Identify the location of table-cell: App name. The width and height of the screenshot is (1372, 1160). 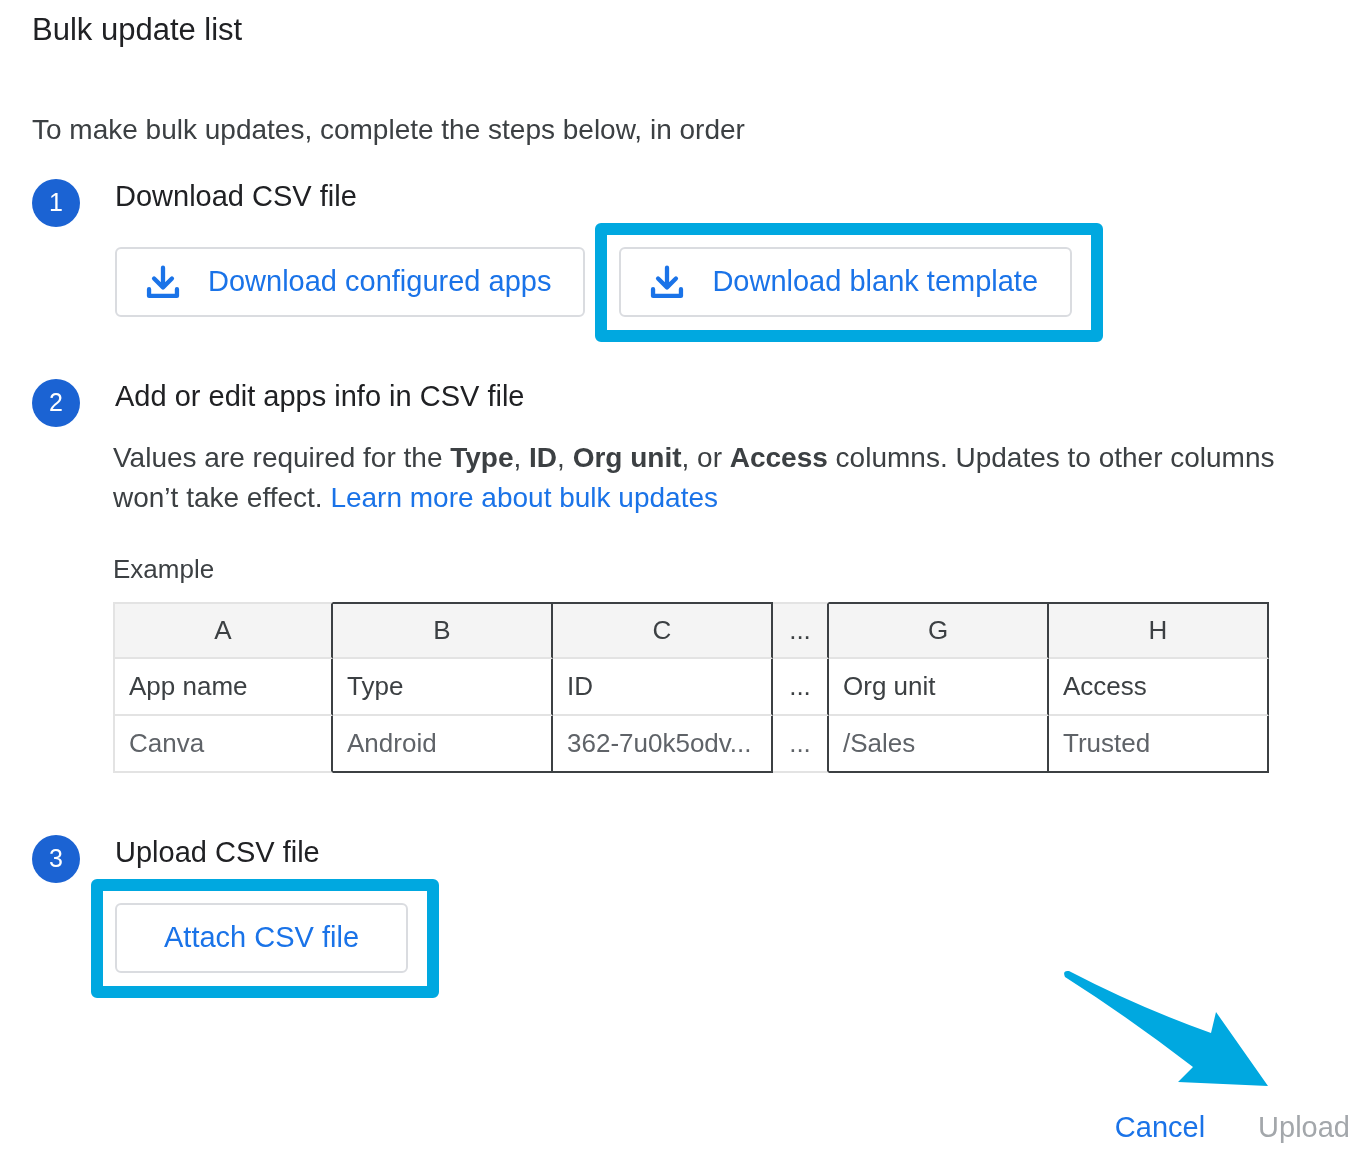
(223, 687).